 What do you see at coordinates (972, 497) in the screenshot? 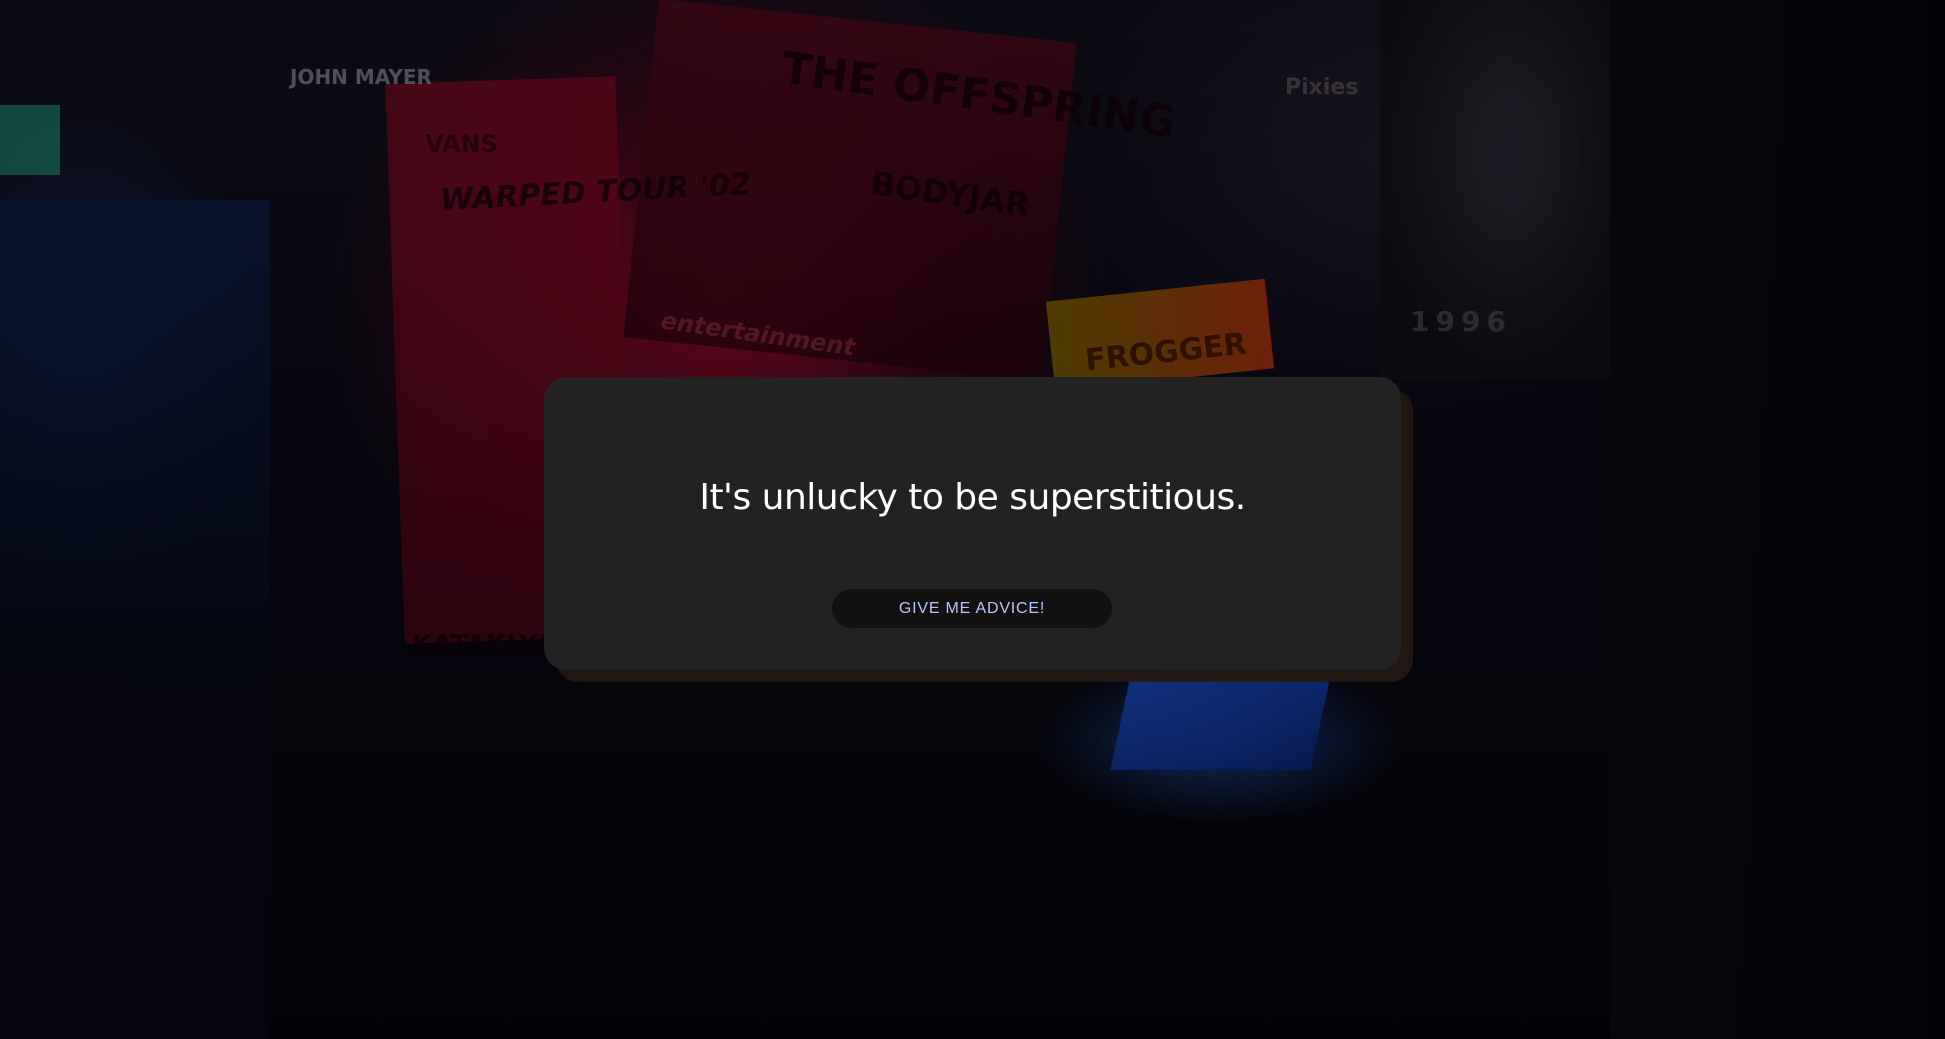
I see `advice-text: It's unlucky to be superstitious.` at bounding box center [972, 497].